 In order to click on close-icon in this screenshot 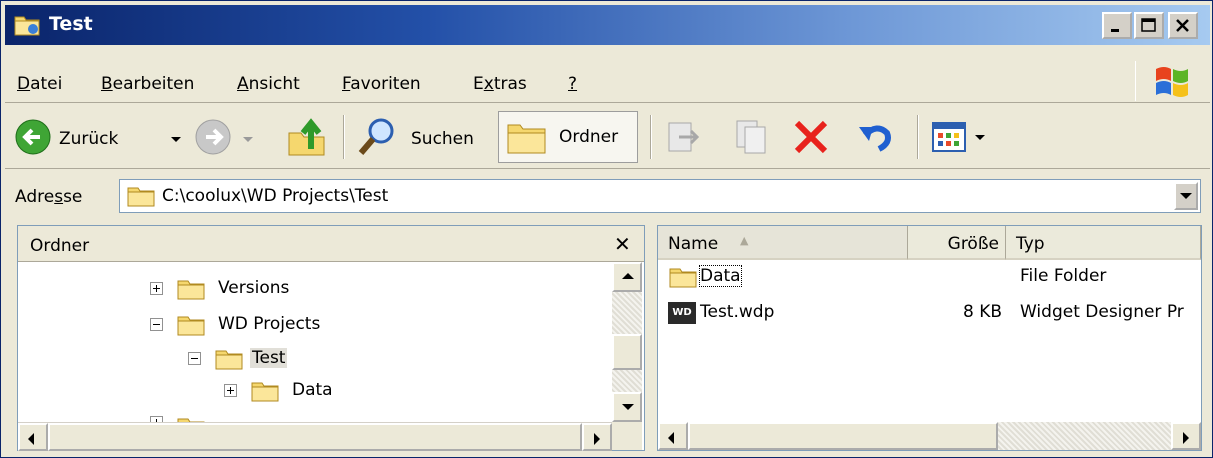, I will do `click(1182, 25)`.